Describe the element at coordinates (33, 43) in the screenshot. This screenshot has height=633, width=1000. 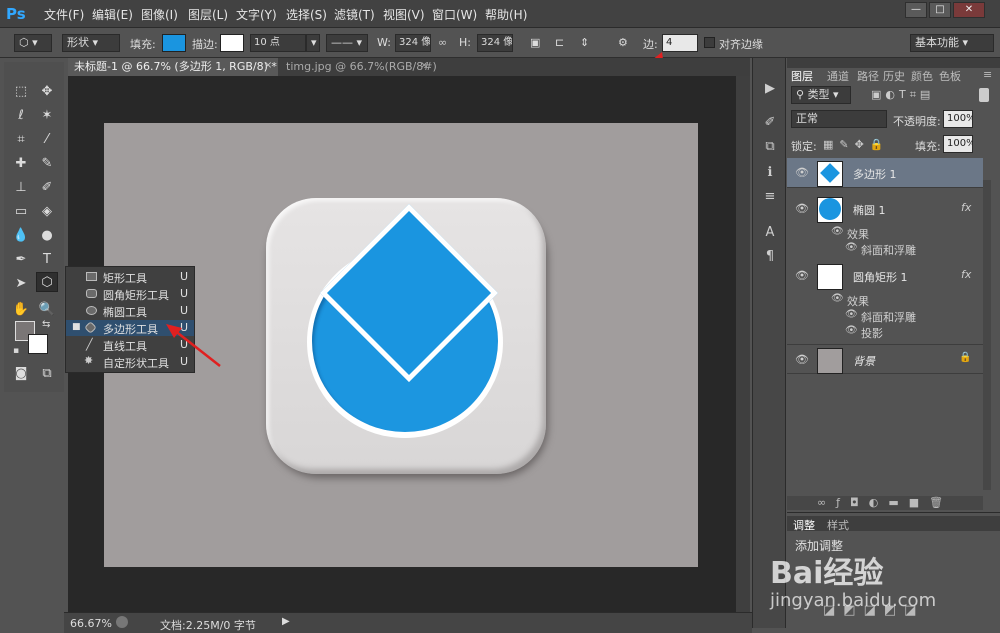
I see `tool-preset-picker: ⬡ ▾` at that location.